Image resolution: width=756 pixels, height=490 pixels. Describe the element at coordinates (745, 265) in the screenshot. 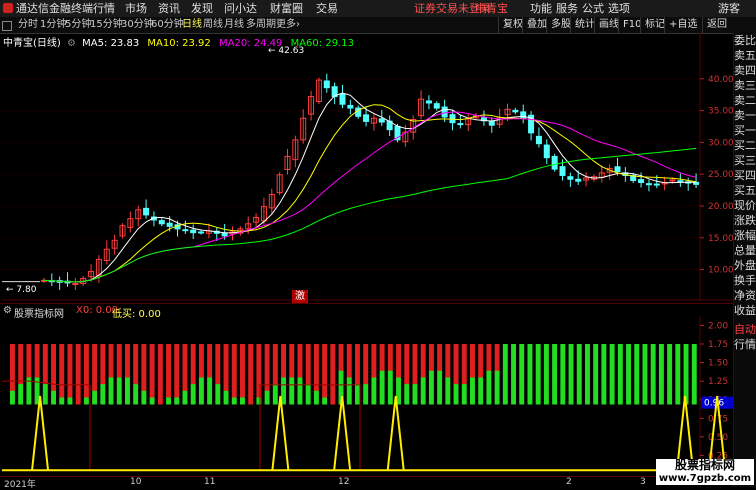

I see `sidebar-item: 外盘` at that location.